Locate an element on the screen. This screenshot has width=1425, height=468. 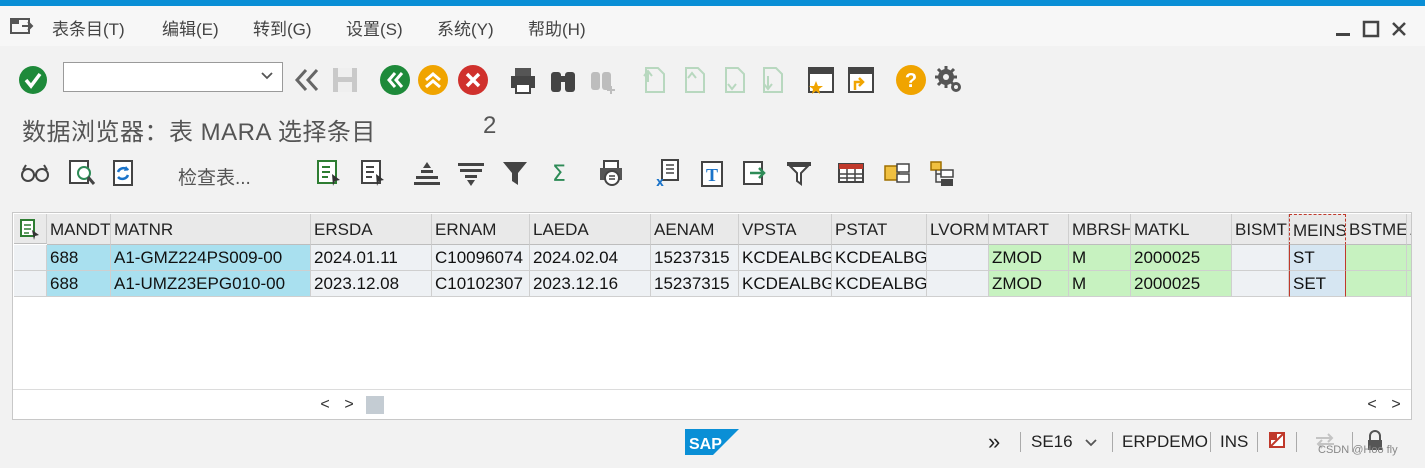
command-input is located at coordinates (159, 76).